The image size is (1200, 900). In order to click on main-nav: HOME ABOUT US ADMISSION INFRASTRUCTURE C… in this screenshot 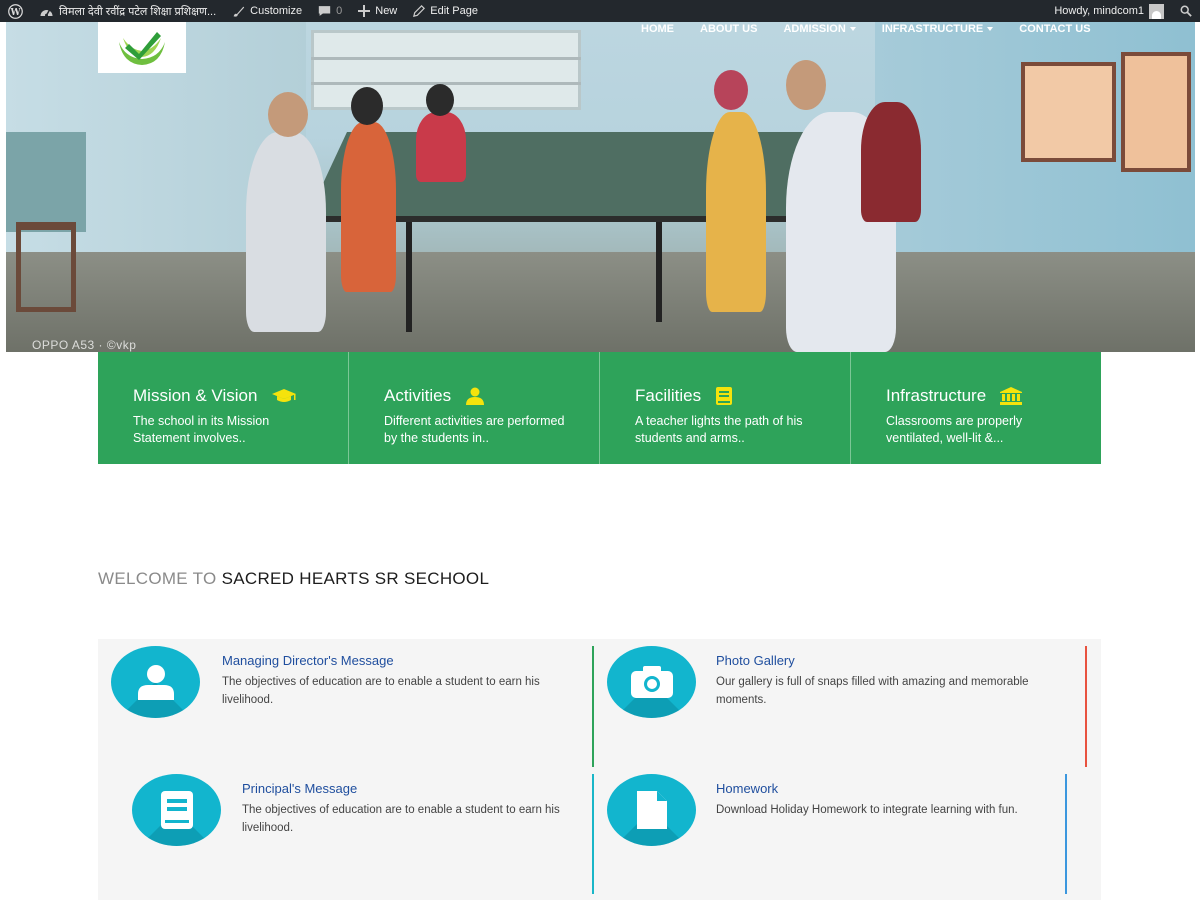, I will do `click(866, 29)`.